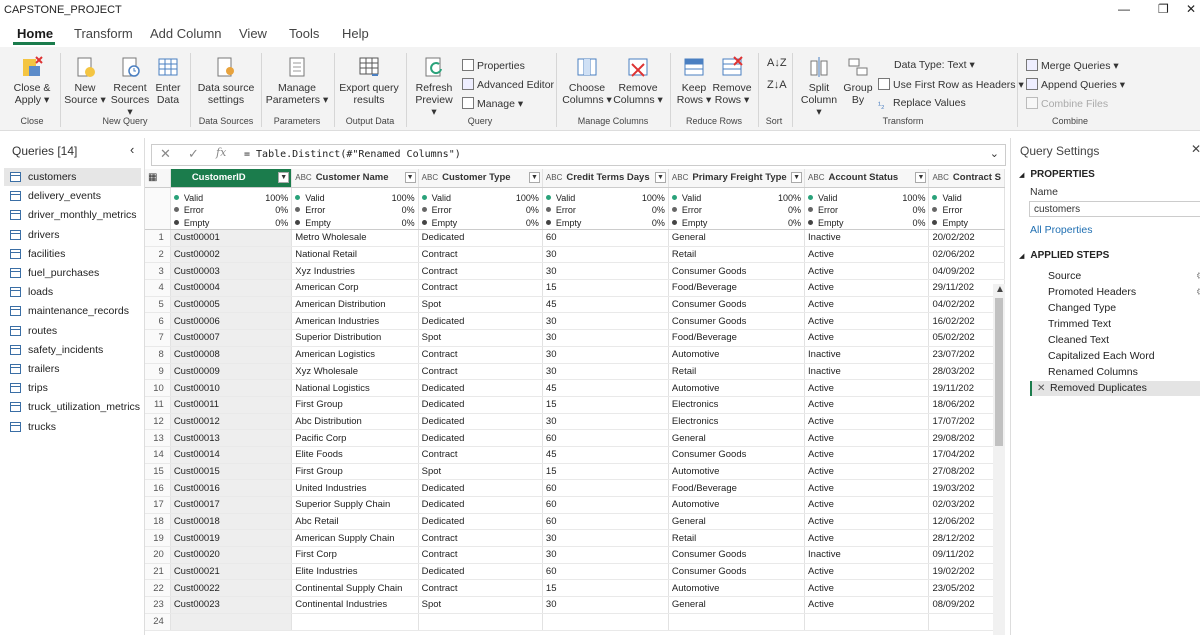 This screenshot has width=1200, height=635. What do you see at coordinates (999, 372) in the screenshot?
I see `vertical-scroll-thumb` at bounding box center [999, 372].